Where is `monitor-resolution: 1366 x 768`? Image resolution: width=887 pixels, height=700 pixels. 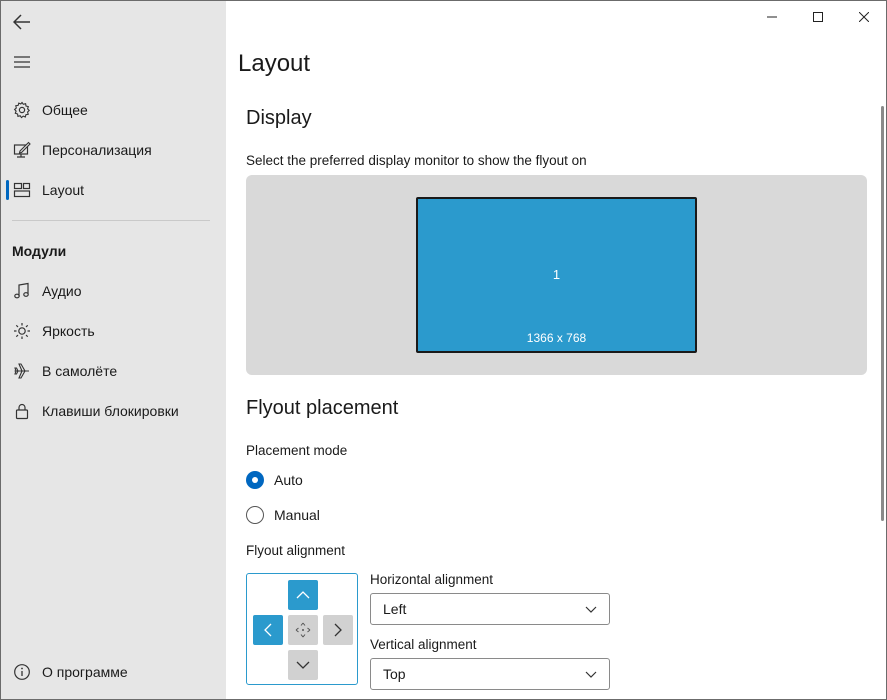
monitor-resolution: 1366 x 768 is located at coordinates (556, 338).